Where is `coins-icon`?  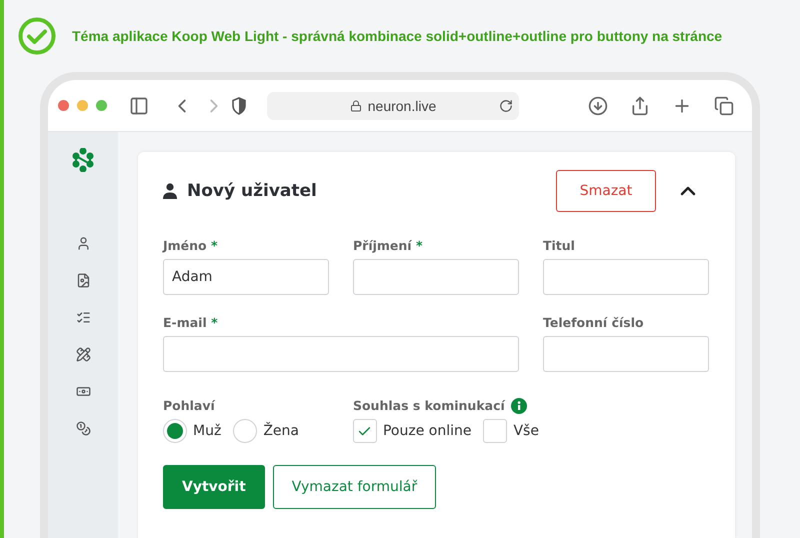
coins-icon is located at coordinates (83, 428).